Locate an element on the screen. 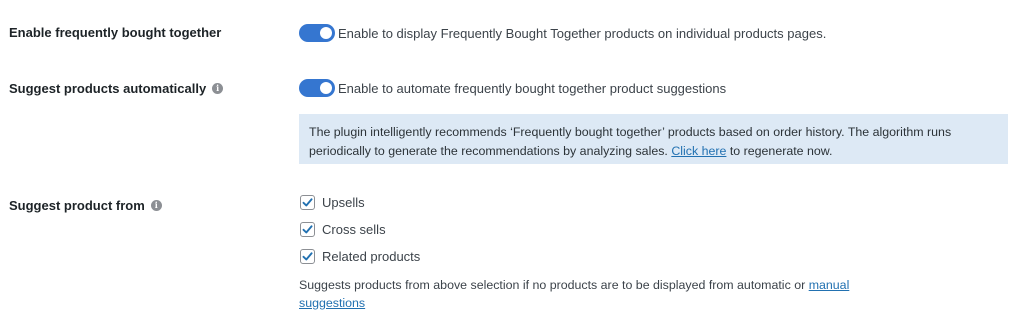 The image size is (1024, 328). fbt-label-text: Enable frequently bought together is located at coordinates (115, 32).